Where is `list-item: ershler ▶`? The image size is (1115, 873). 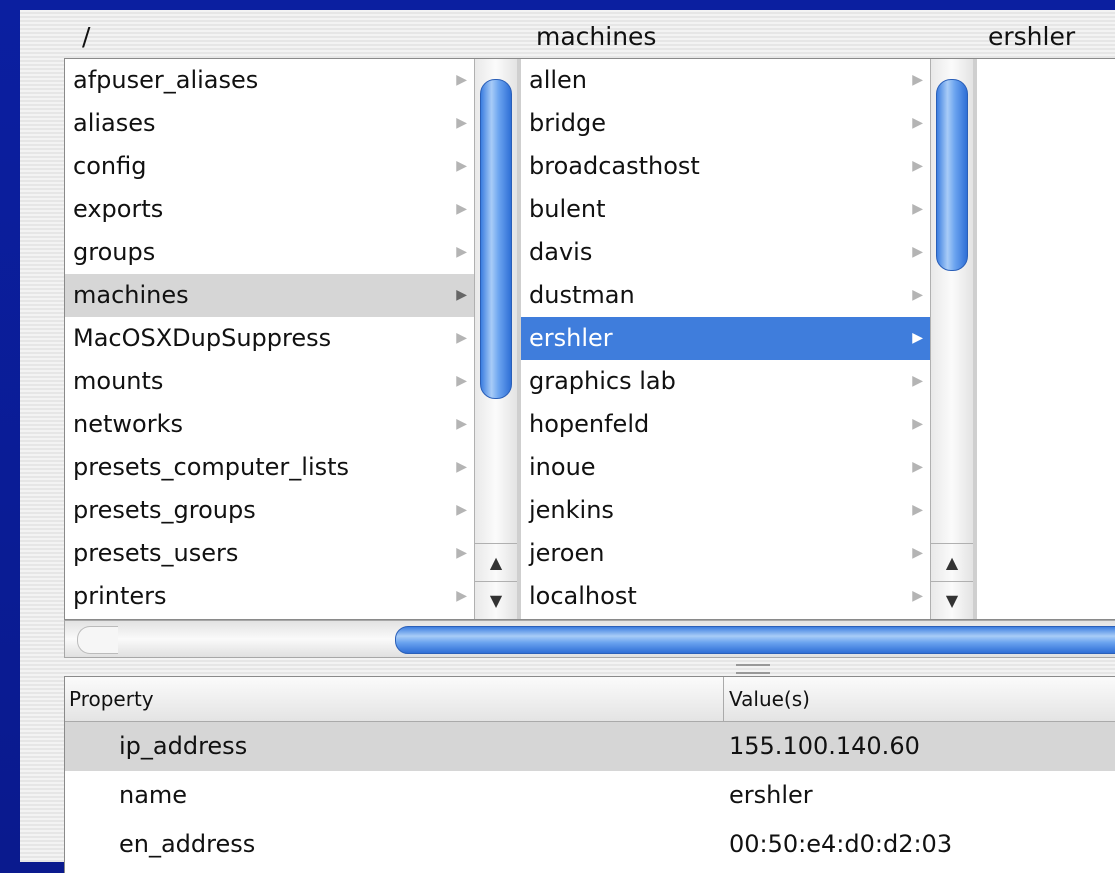
list-item: ershler ▶ is located at coordinates (726, 338).